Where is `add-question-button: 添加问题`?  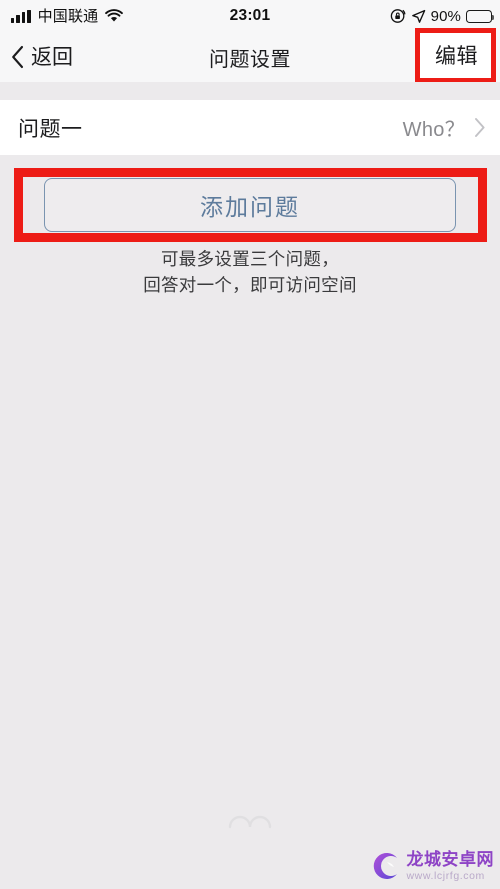 add-question-button: 添加问题 is located at coordinates (250, 205).